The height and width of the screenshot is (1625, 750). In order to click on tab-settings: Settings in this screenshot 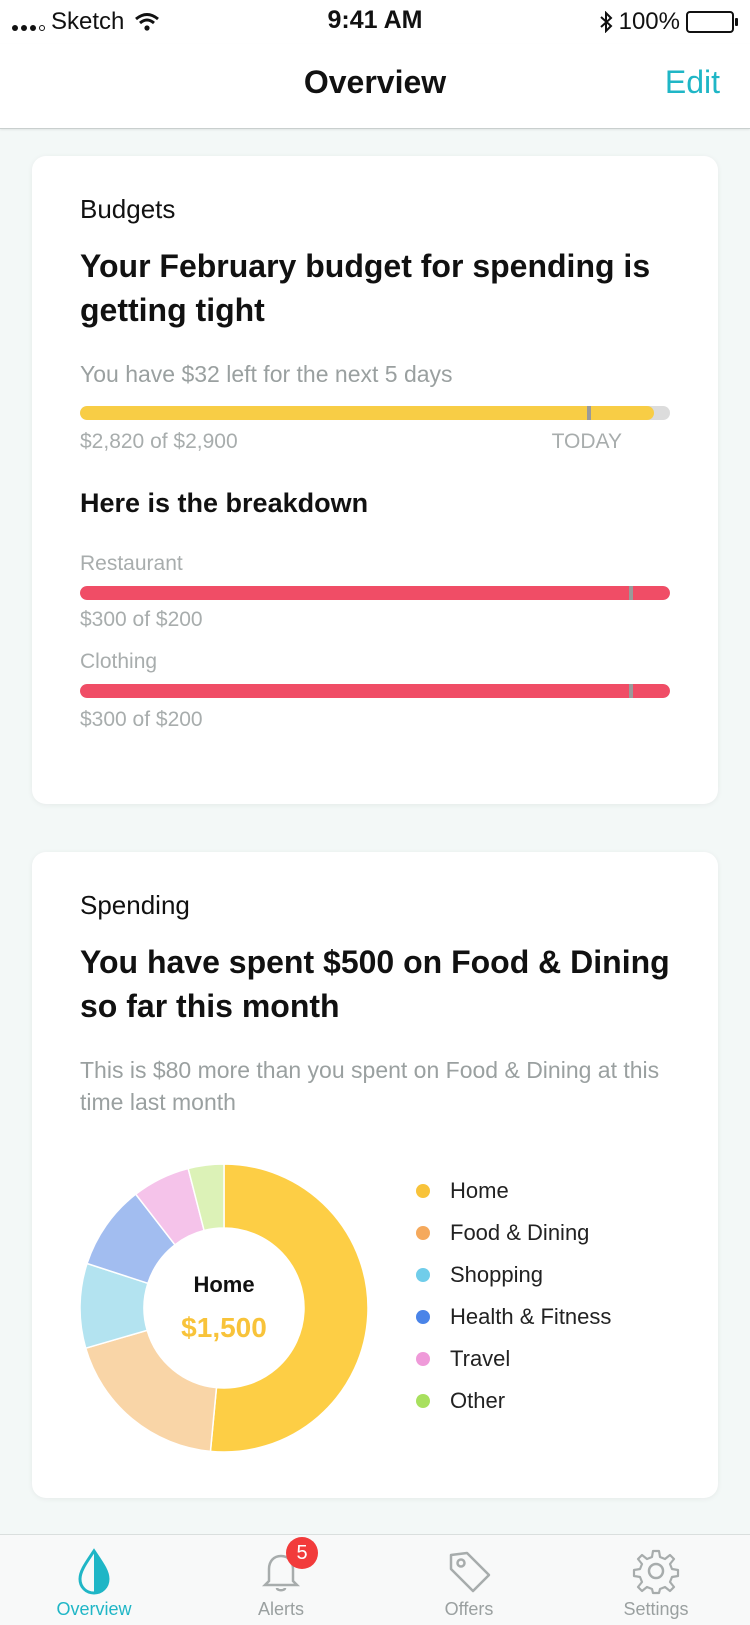, I will do `click(656, 1580)`.